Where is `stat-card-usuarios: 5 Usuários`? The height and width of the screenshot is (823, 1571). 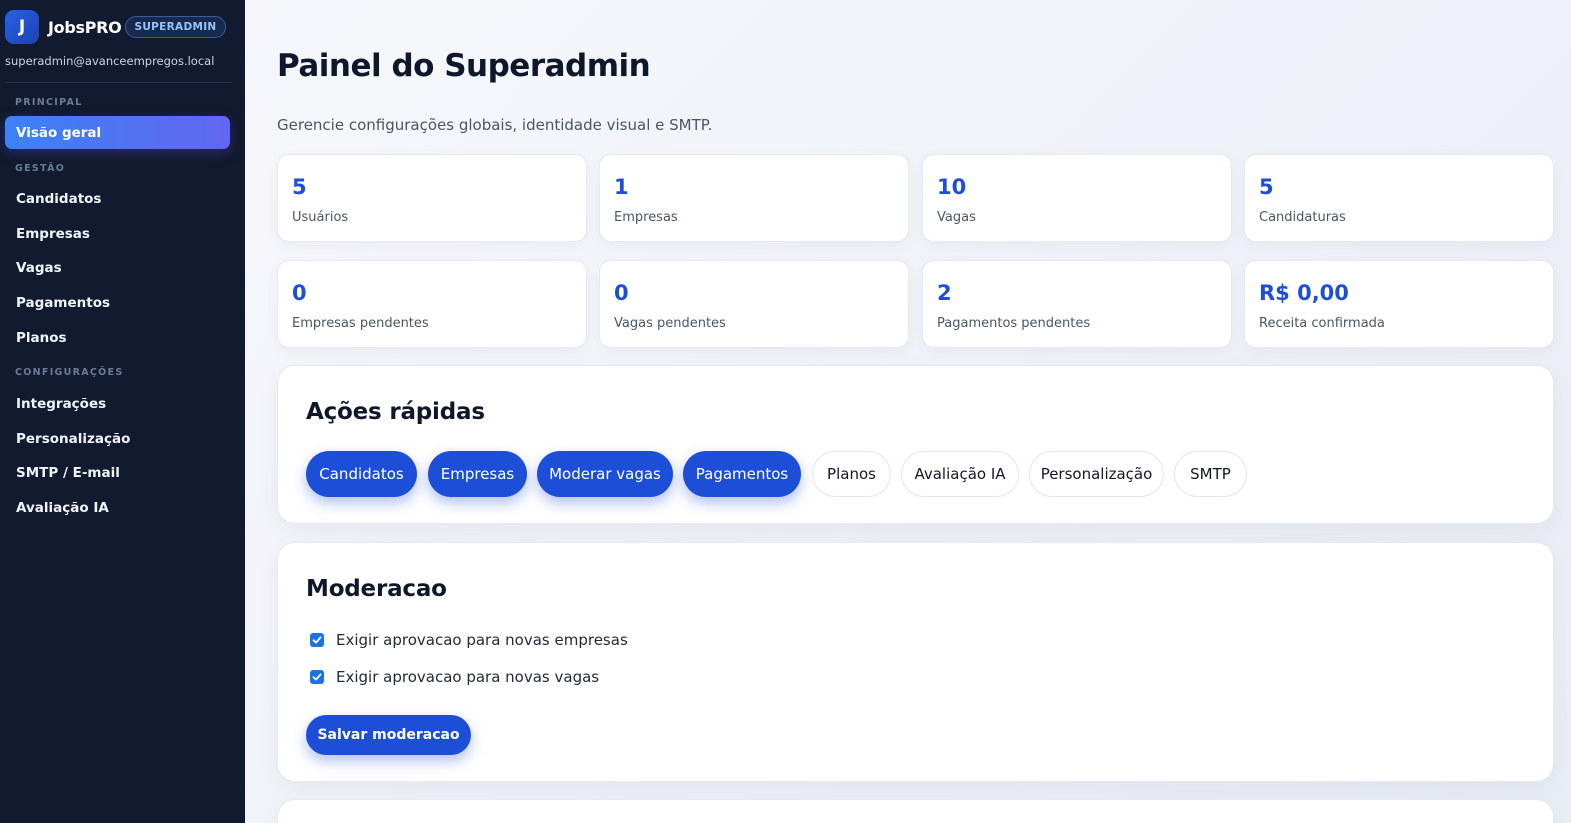 stat-card-usuarios: 5 Usuários is located at coordinates (432, 198).